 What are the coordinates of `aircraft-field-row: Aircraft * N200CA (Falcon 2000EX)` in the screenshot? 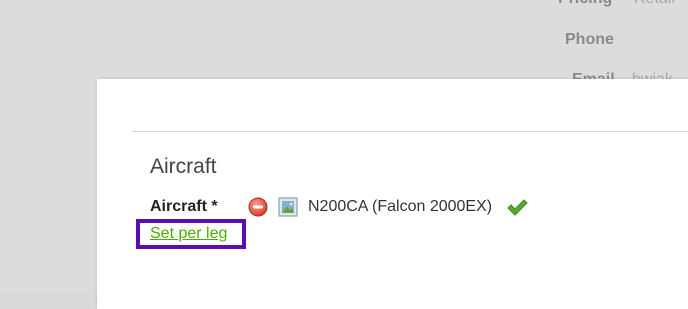 It's located at (339, 207).